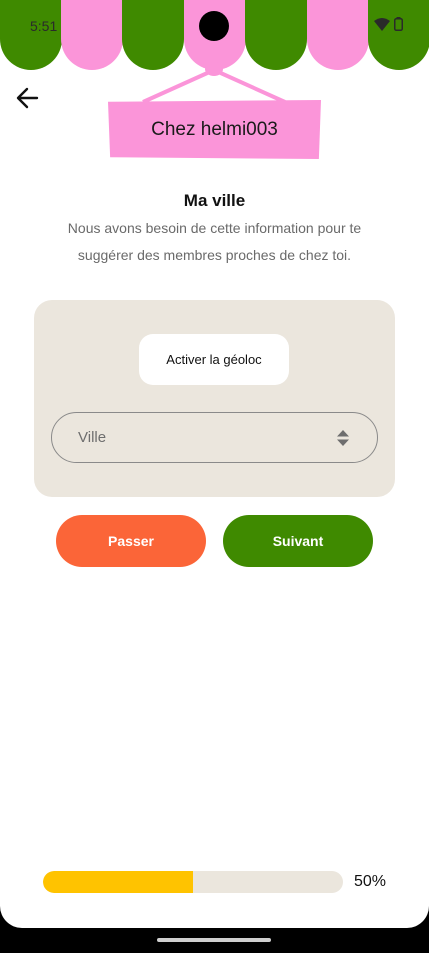  Describe the element at coordinates (214, 940) in the screenshot. I see `home-indicator` at that location.